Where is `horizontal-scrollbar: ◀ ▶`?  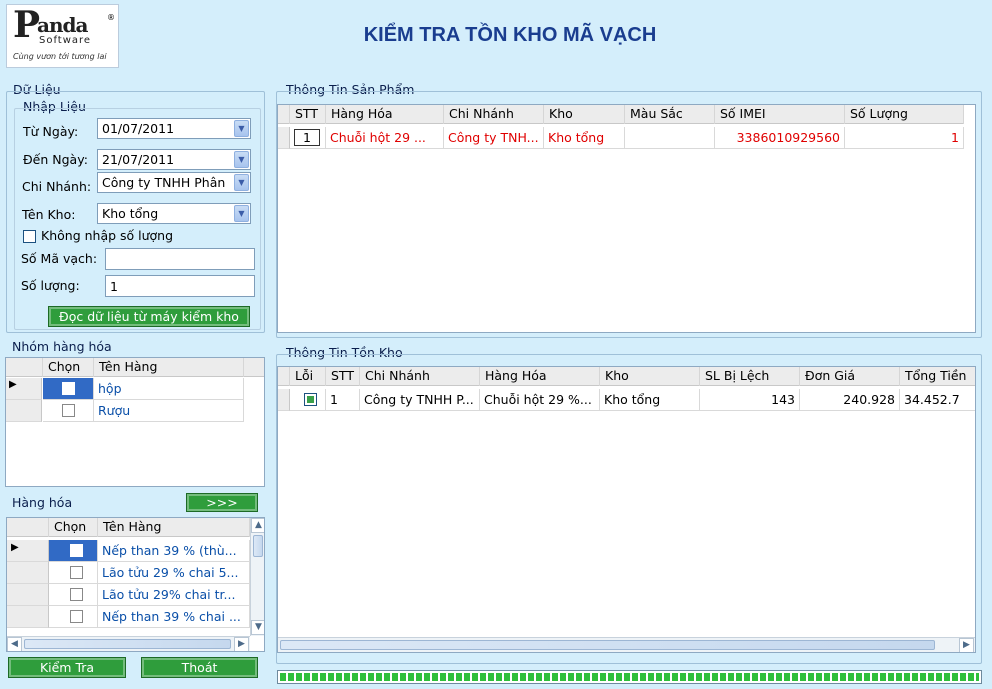 horizontal-scrollbar: ◀ ▶ is located at coordinates (128, 643).